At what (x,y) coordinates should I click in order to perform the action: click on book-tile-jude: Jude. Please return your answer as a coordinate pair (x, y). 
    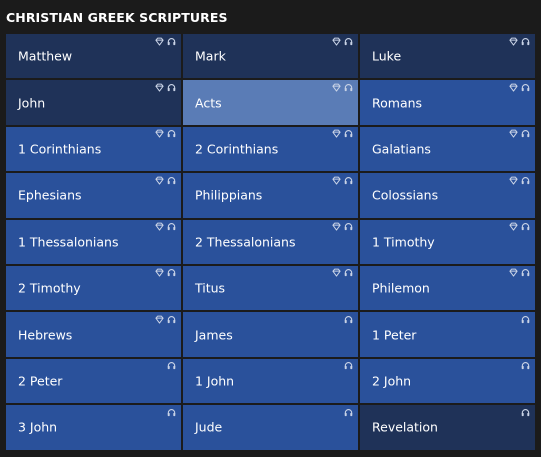
    Looking at the image, I should click on (270, 427).